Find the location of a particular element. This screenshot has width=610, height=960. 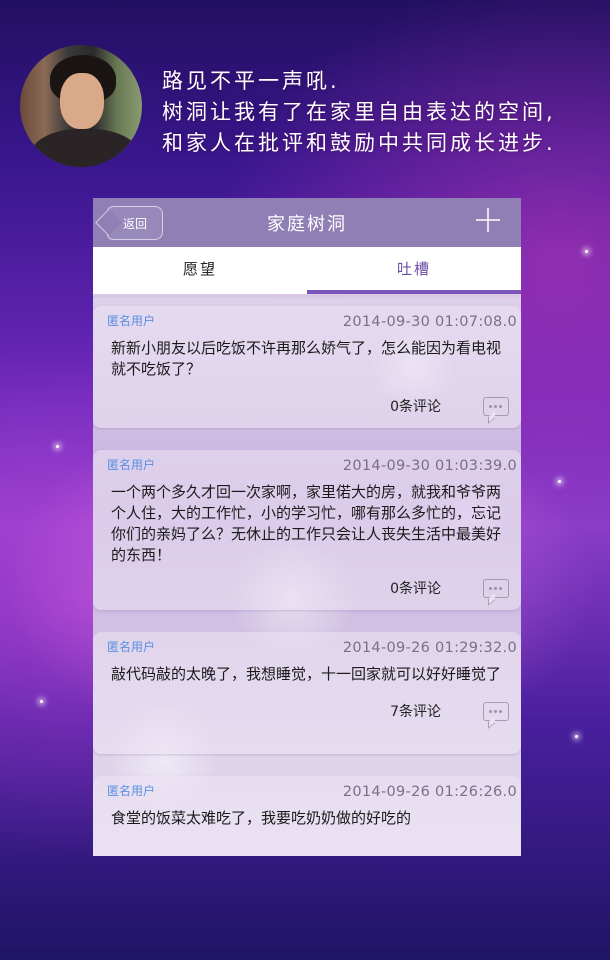

avatar is located at coordinates (81, 106).